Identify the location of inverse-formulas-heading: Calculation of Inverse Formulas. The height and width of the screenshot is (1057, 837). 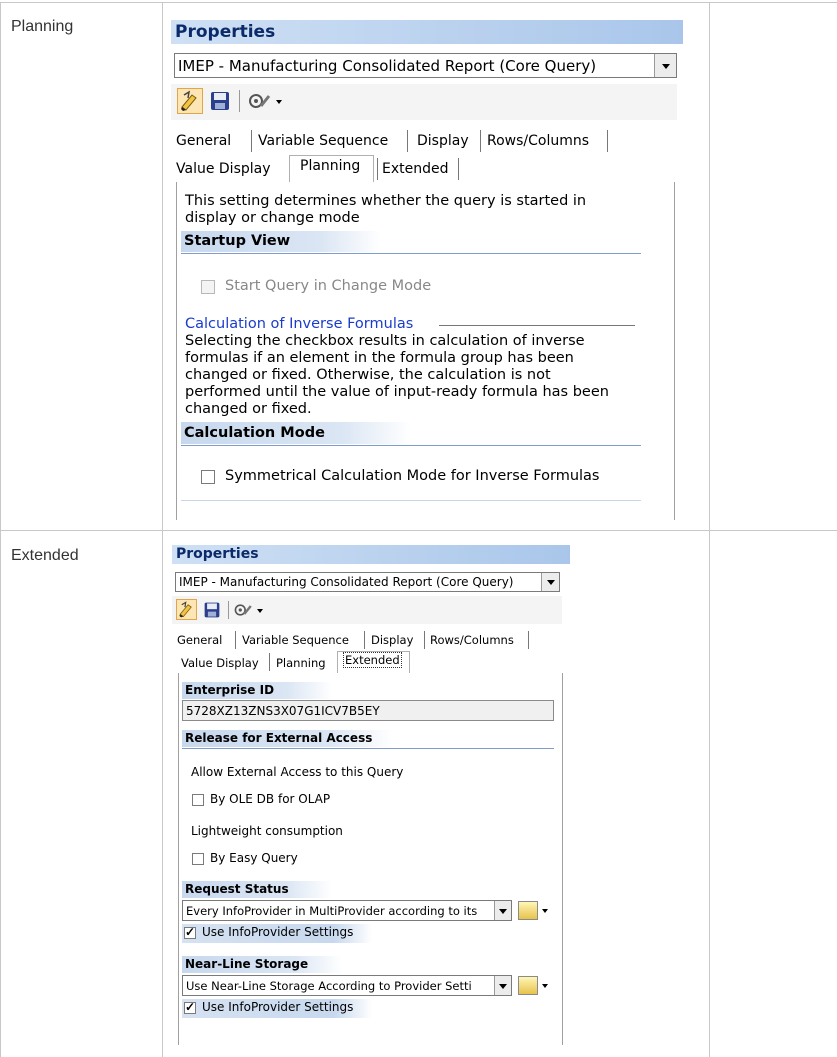
(299, 324).